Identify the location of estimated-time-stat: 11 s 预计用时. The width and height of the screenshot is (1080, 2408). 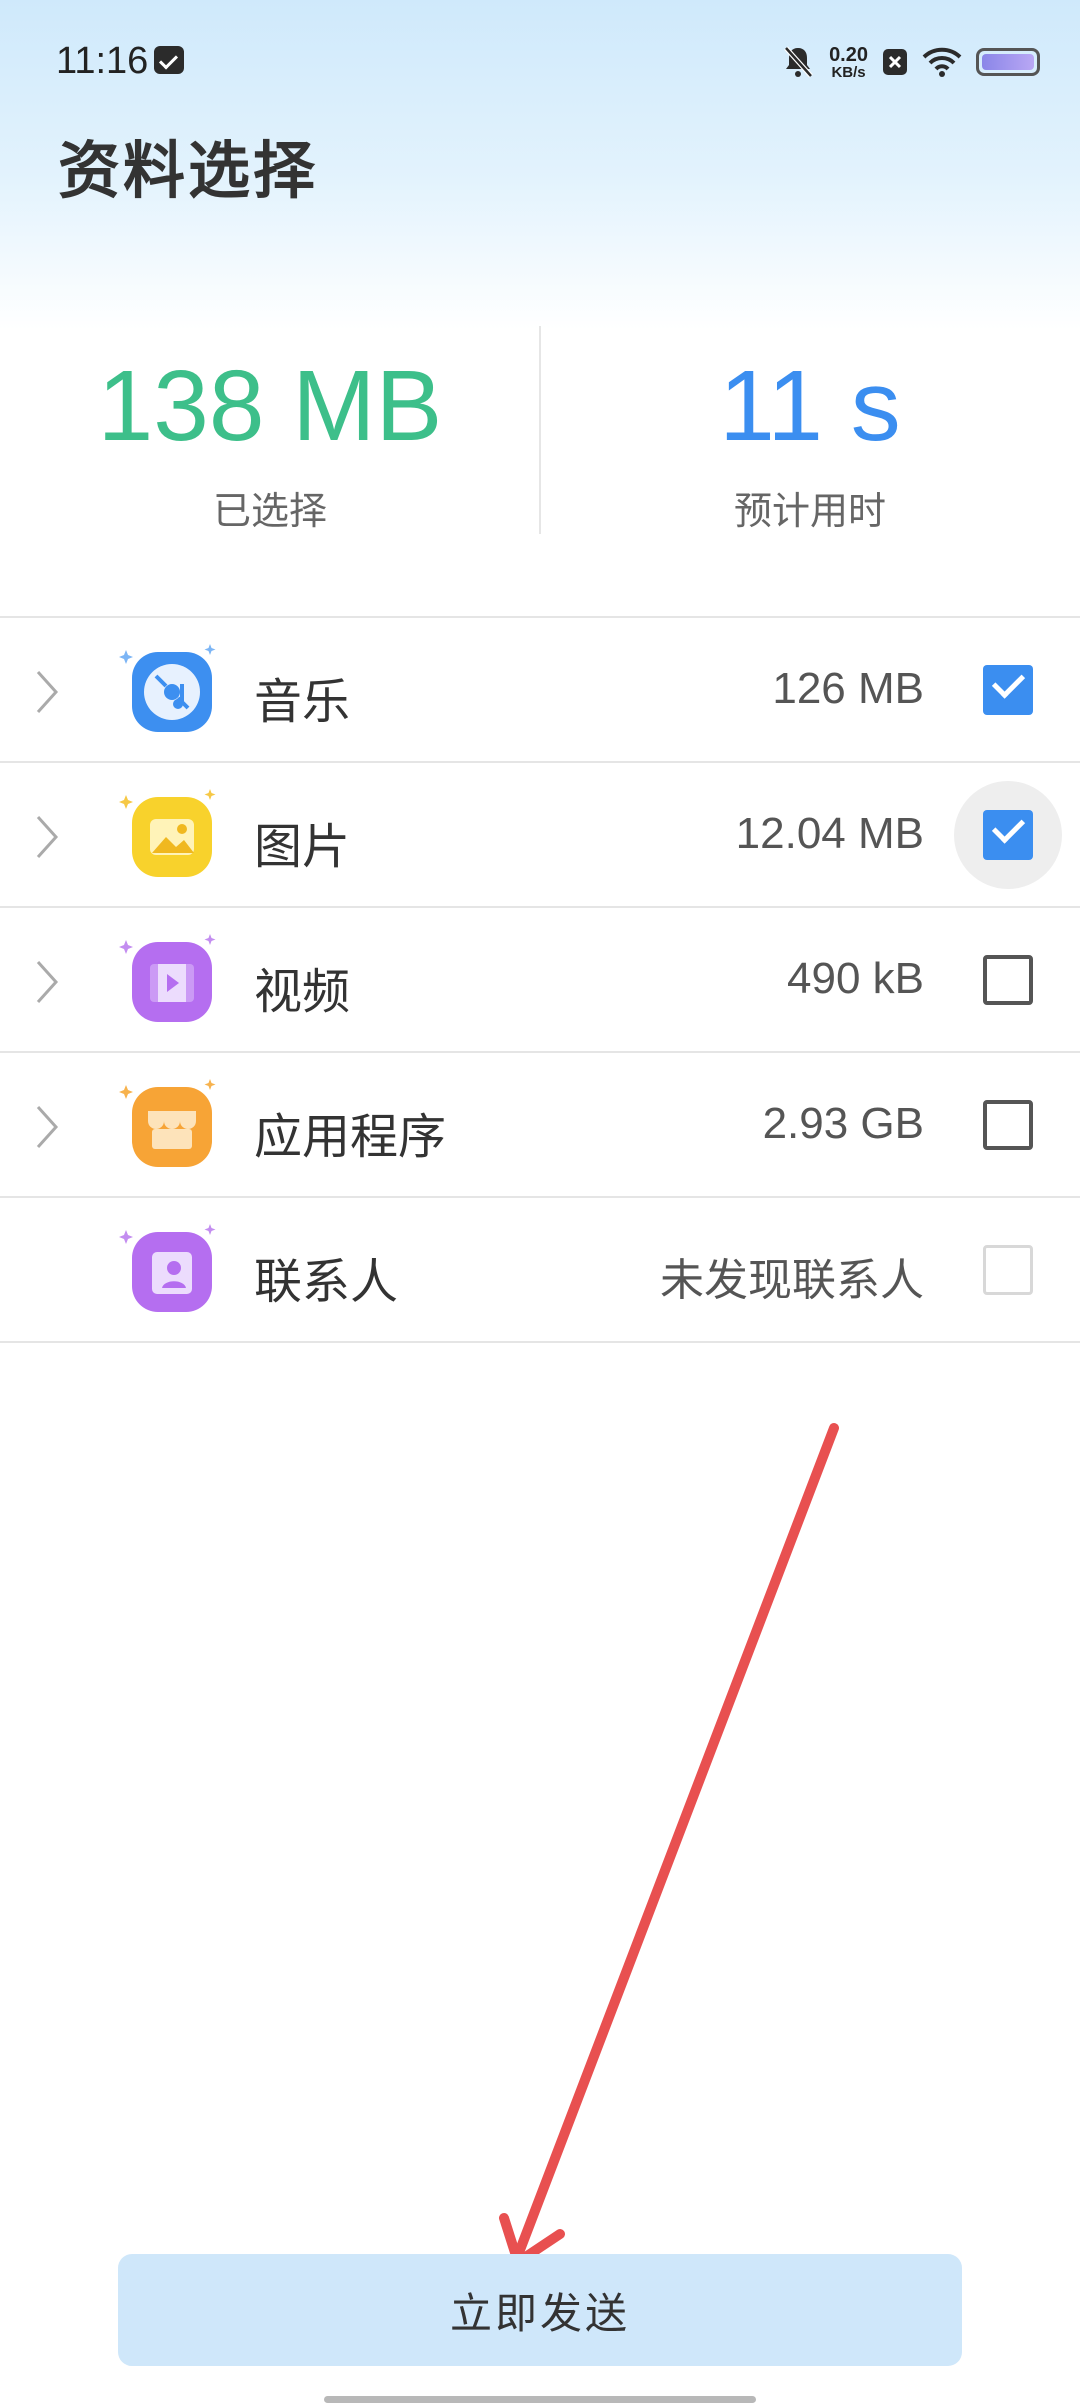
(810, 427).